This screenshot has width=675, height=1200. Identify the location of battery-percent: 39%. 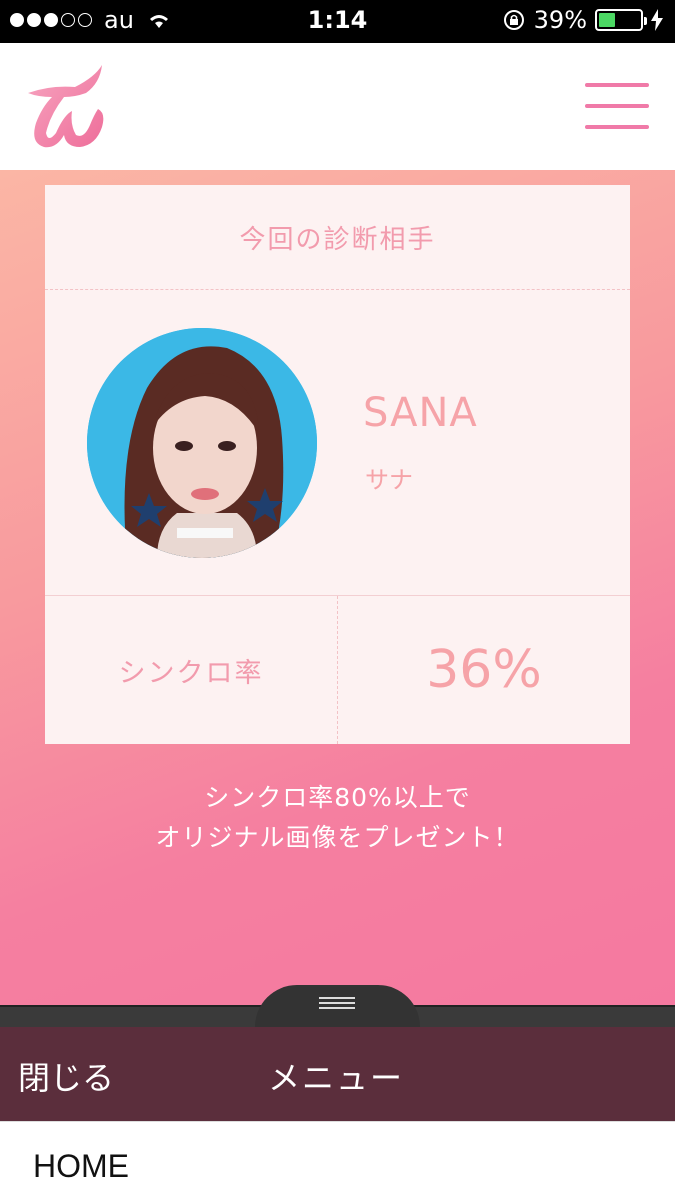
(560, 20).